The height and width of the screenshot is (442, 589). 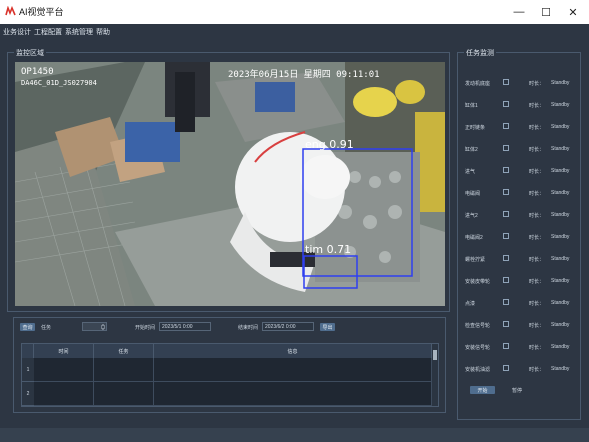 What do you see at coordinates (471, 216) in the screenshot?
I see `task-name: 进气2` at bounding box center [471, 216].